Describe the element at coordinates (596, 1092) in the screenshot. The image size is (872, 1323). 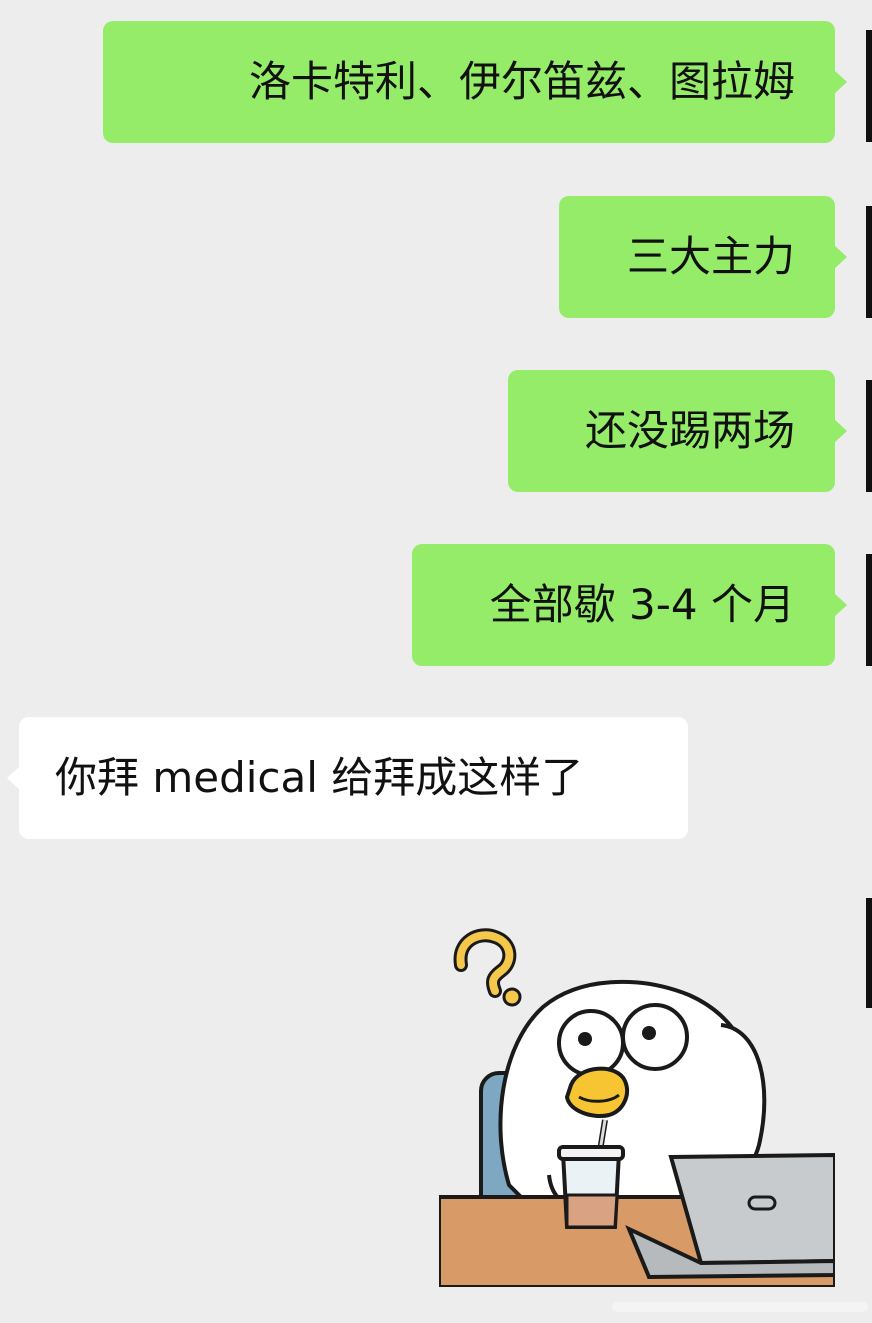
I see `duck-beak` at that location.